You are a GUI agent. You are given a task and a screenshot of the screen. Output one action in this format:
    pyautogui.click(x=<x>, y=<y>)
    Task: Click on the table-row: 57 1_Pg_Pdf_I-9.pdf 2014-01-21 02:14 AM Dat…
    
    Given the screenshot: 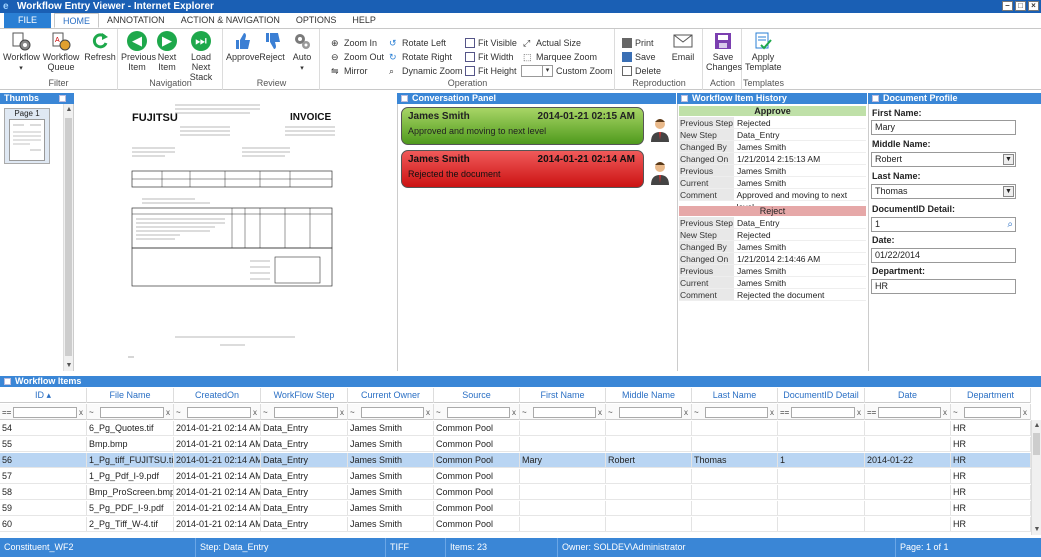 What is the action you would take?
    pyautogui.click(x=515, y=476)
    